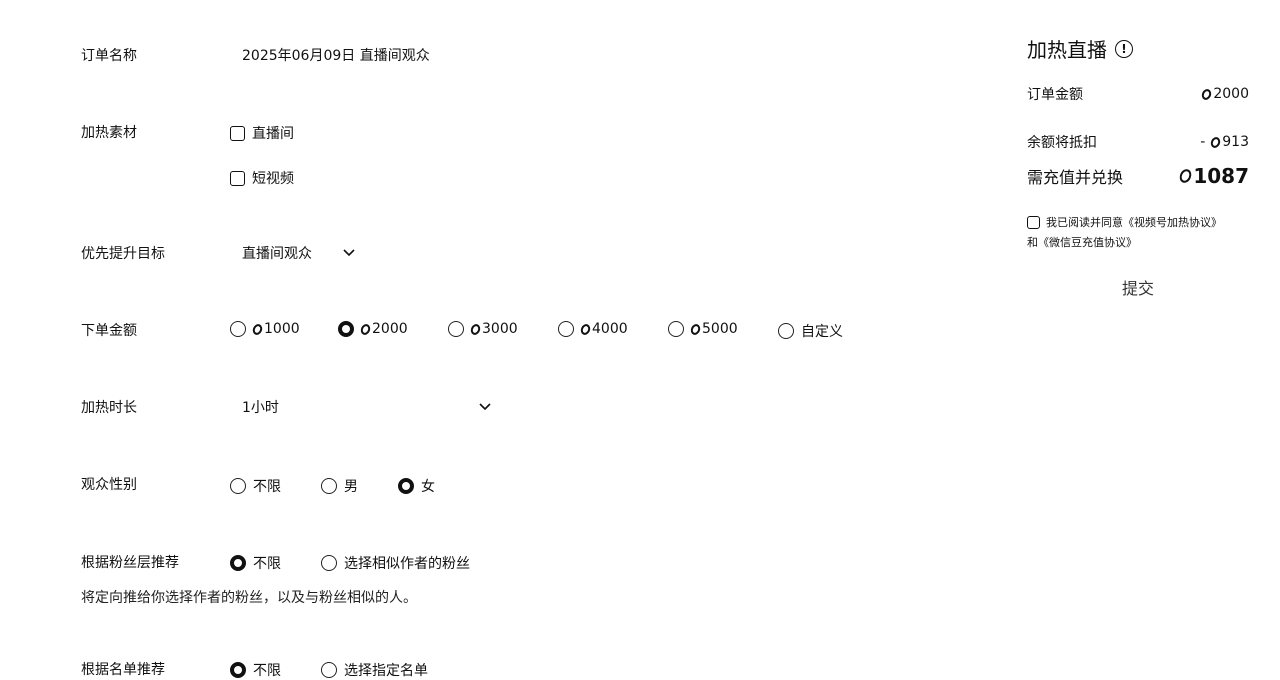 This screenshot has height=680, width=1280. Describe the element at coordinates (238, 670) in the screenshot. I see `list-radio-selected` at that location.